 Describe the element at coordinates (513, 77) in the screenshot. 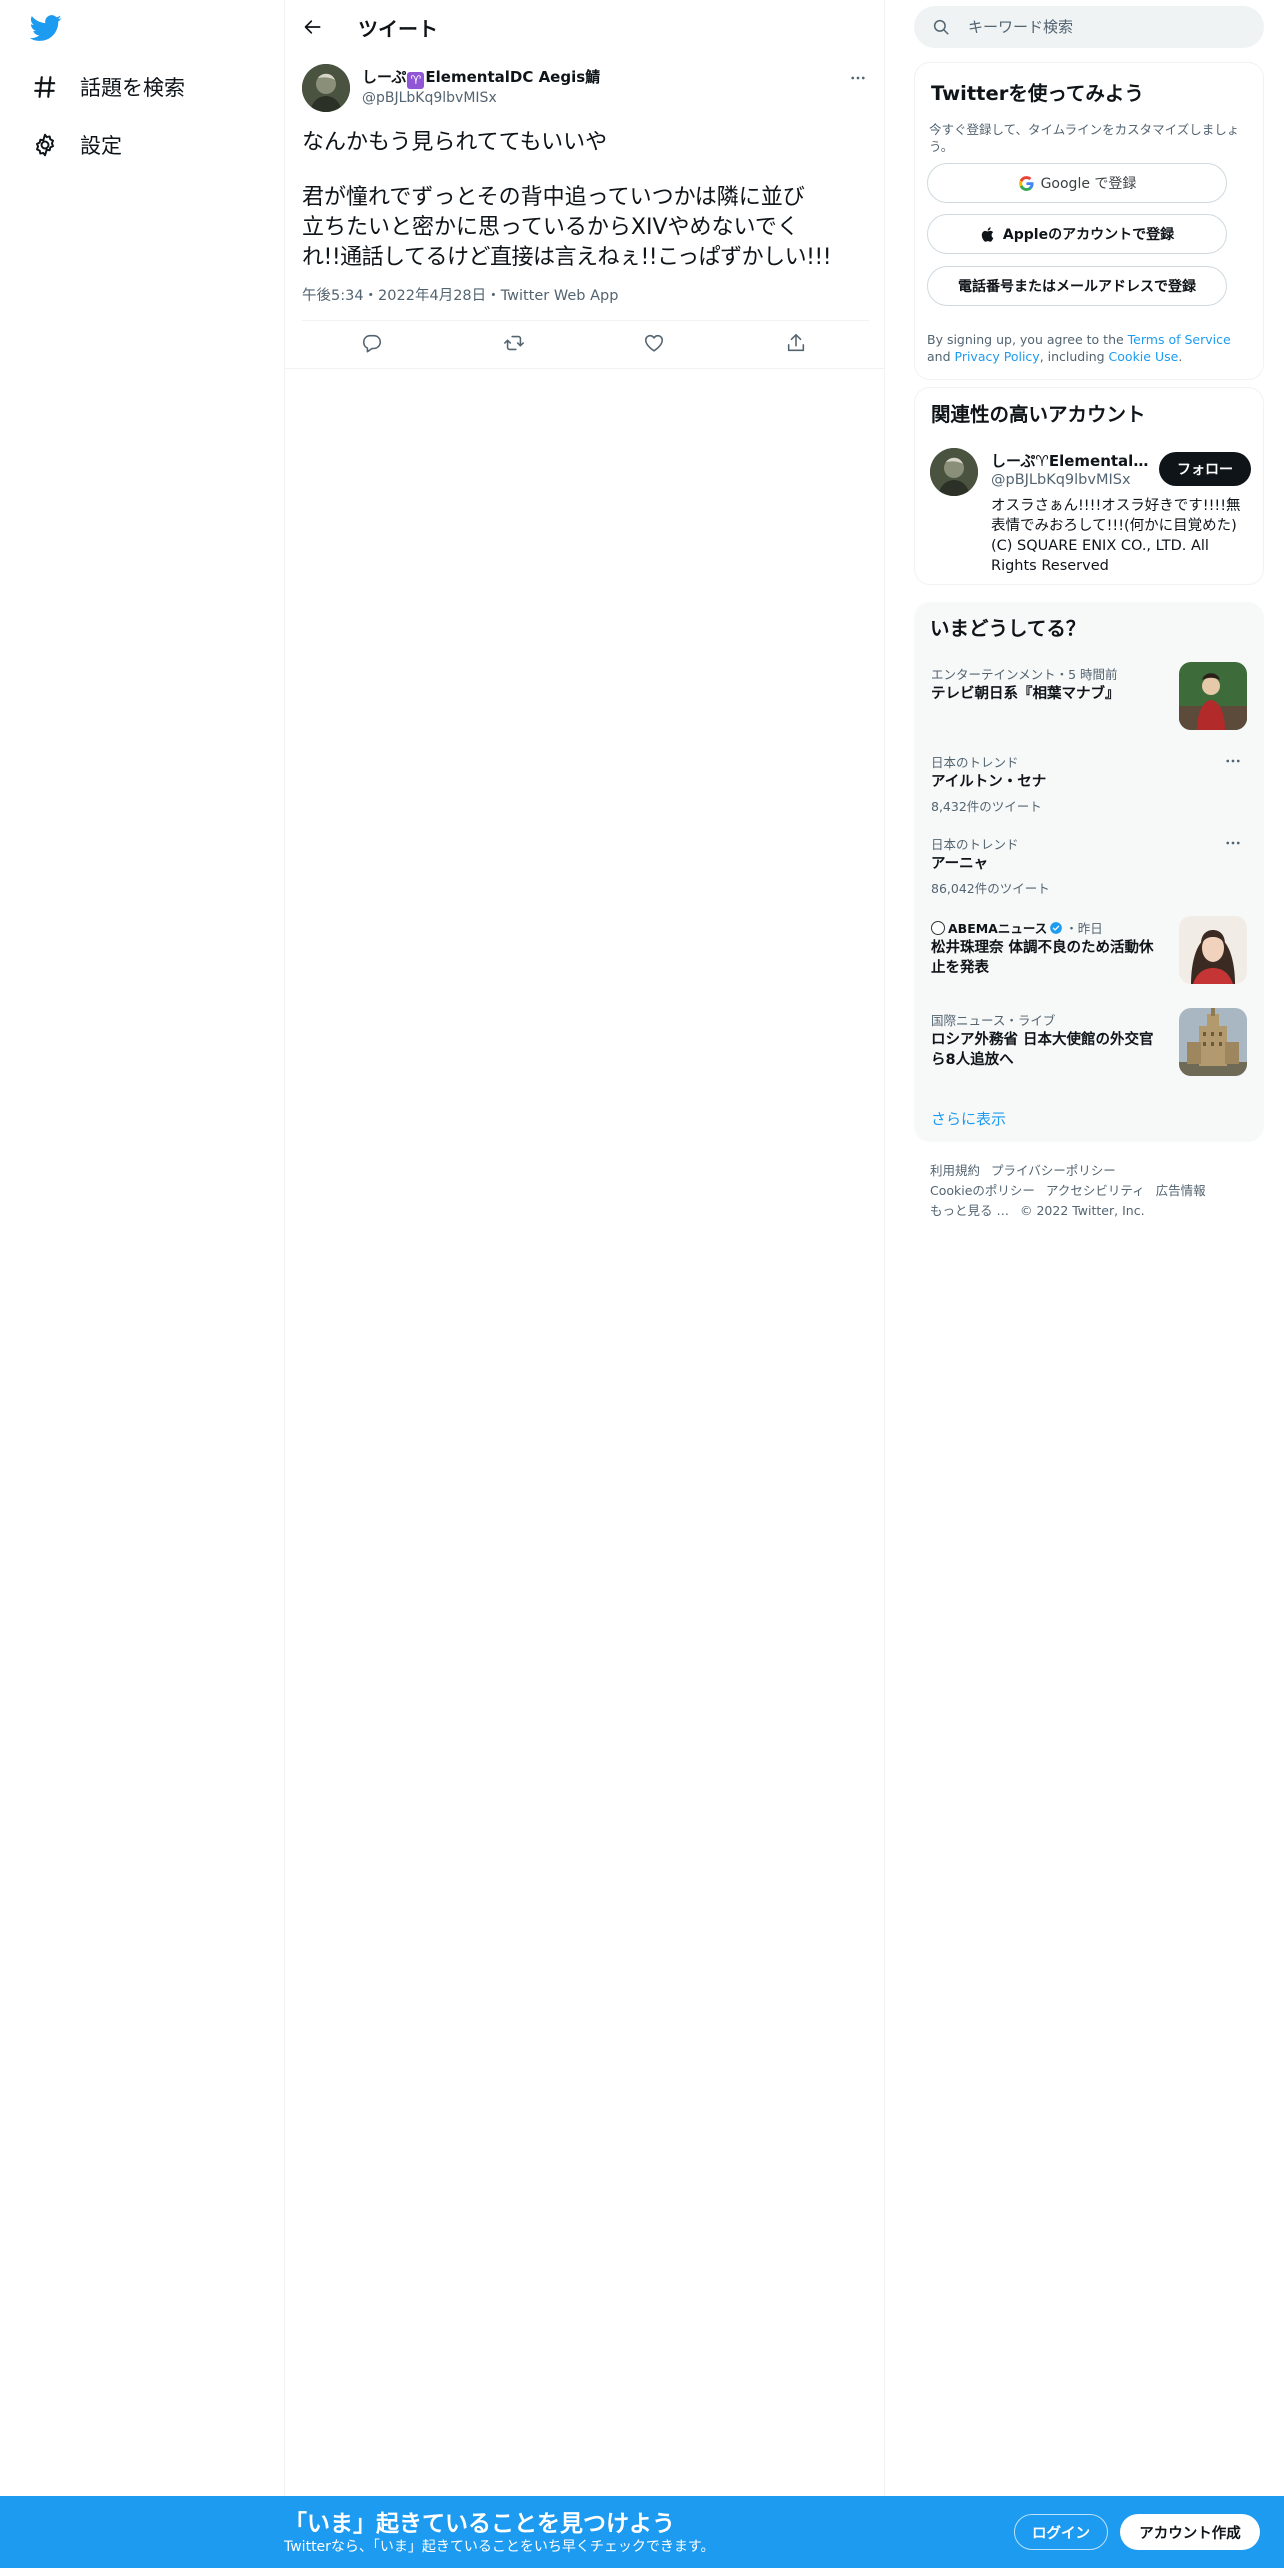

I see `author-name-suffix: ElementalDC Aegis鯖` at that location.